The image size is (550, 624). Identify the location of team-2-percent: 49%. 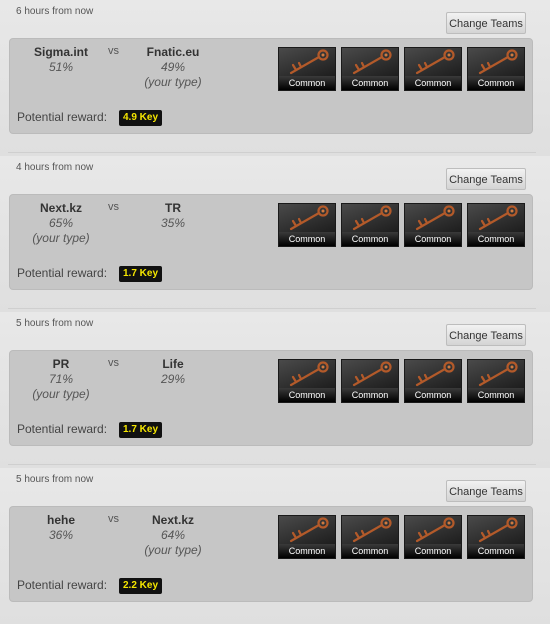
(173, 67).